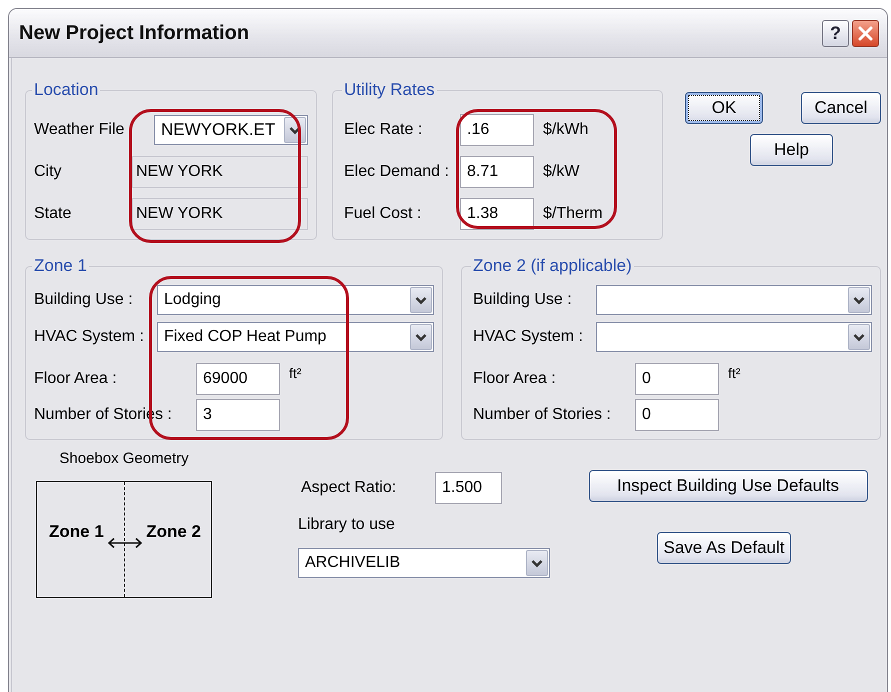  I want to click on group-title: Utility Rates, so click(389, 90).